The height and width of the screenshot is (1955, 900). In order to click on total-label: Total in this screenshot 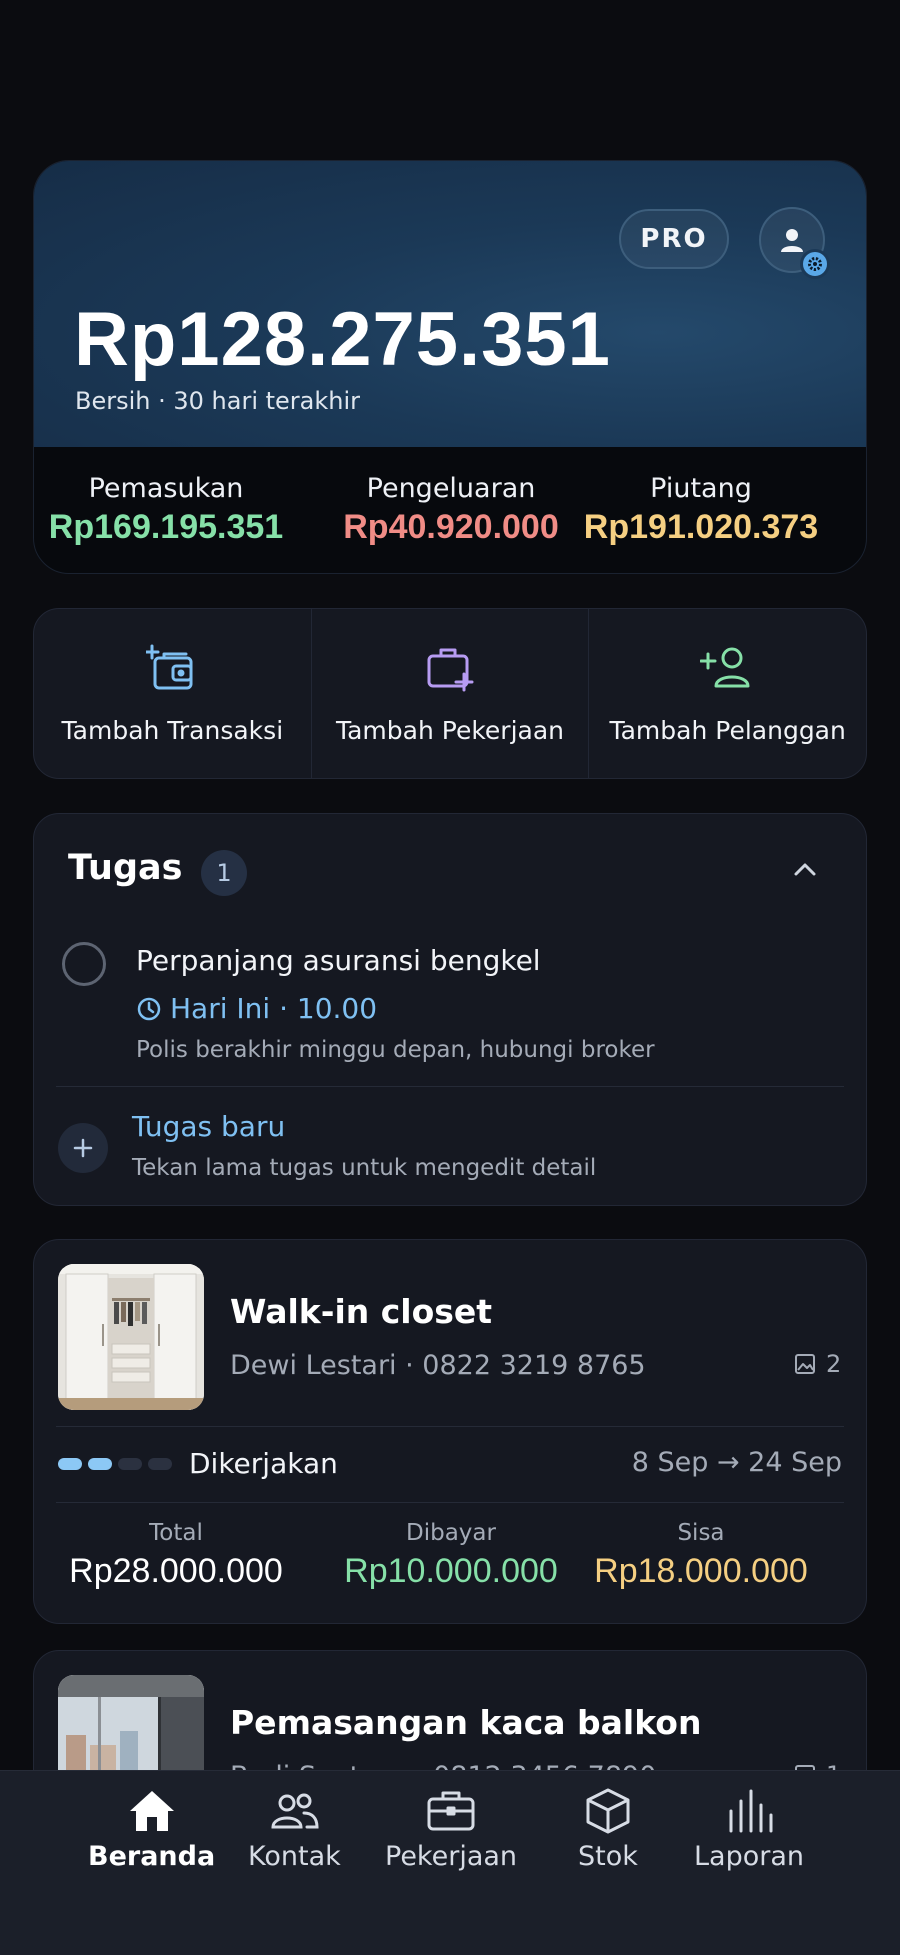, I will do `click(176, 1533)`.